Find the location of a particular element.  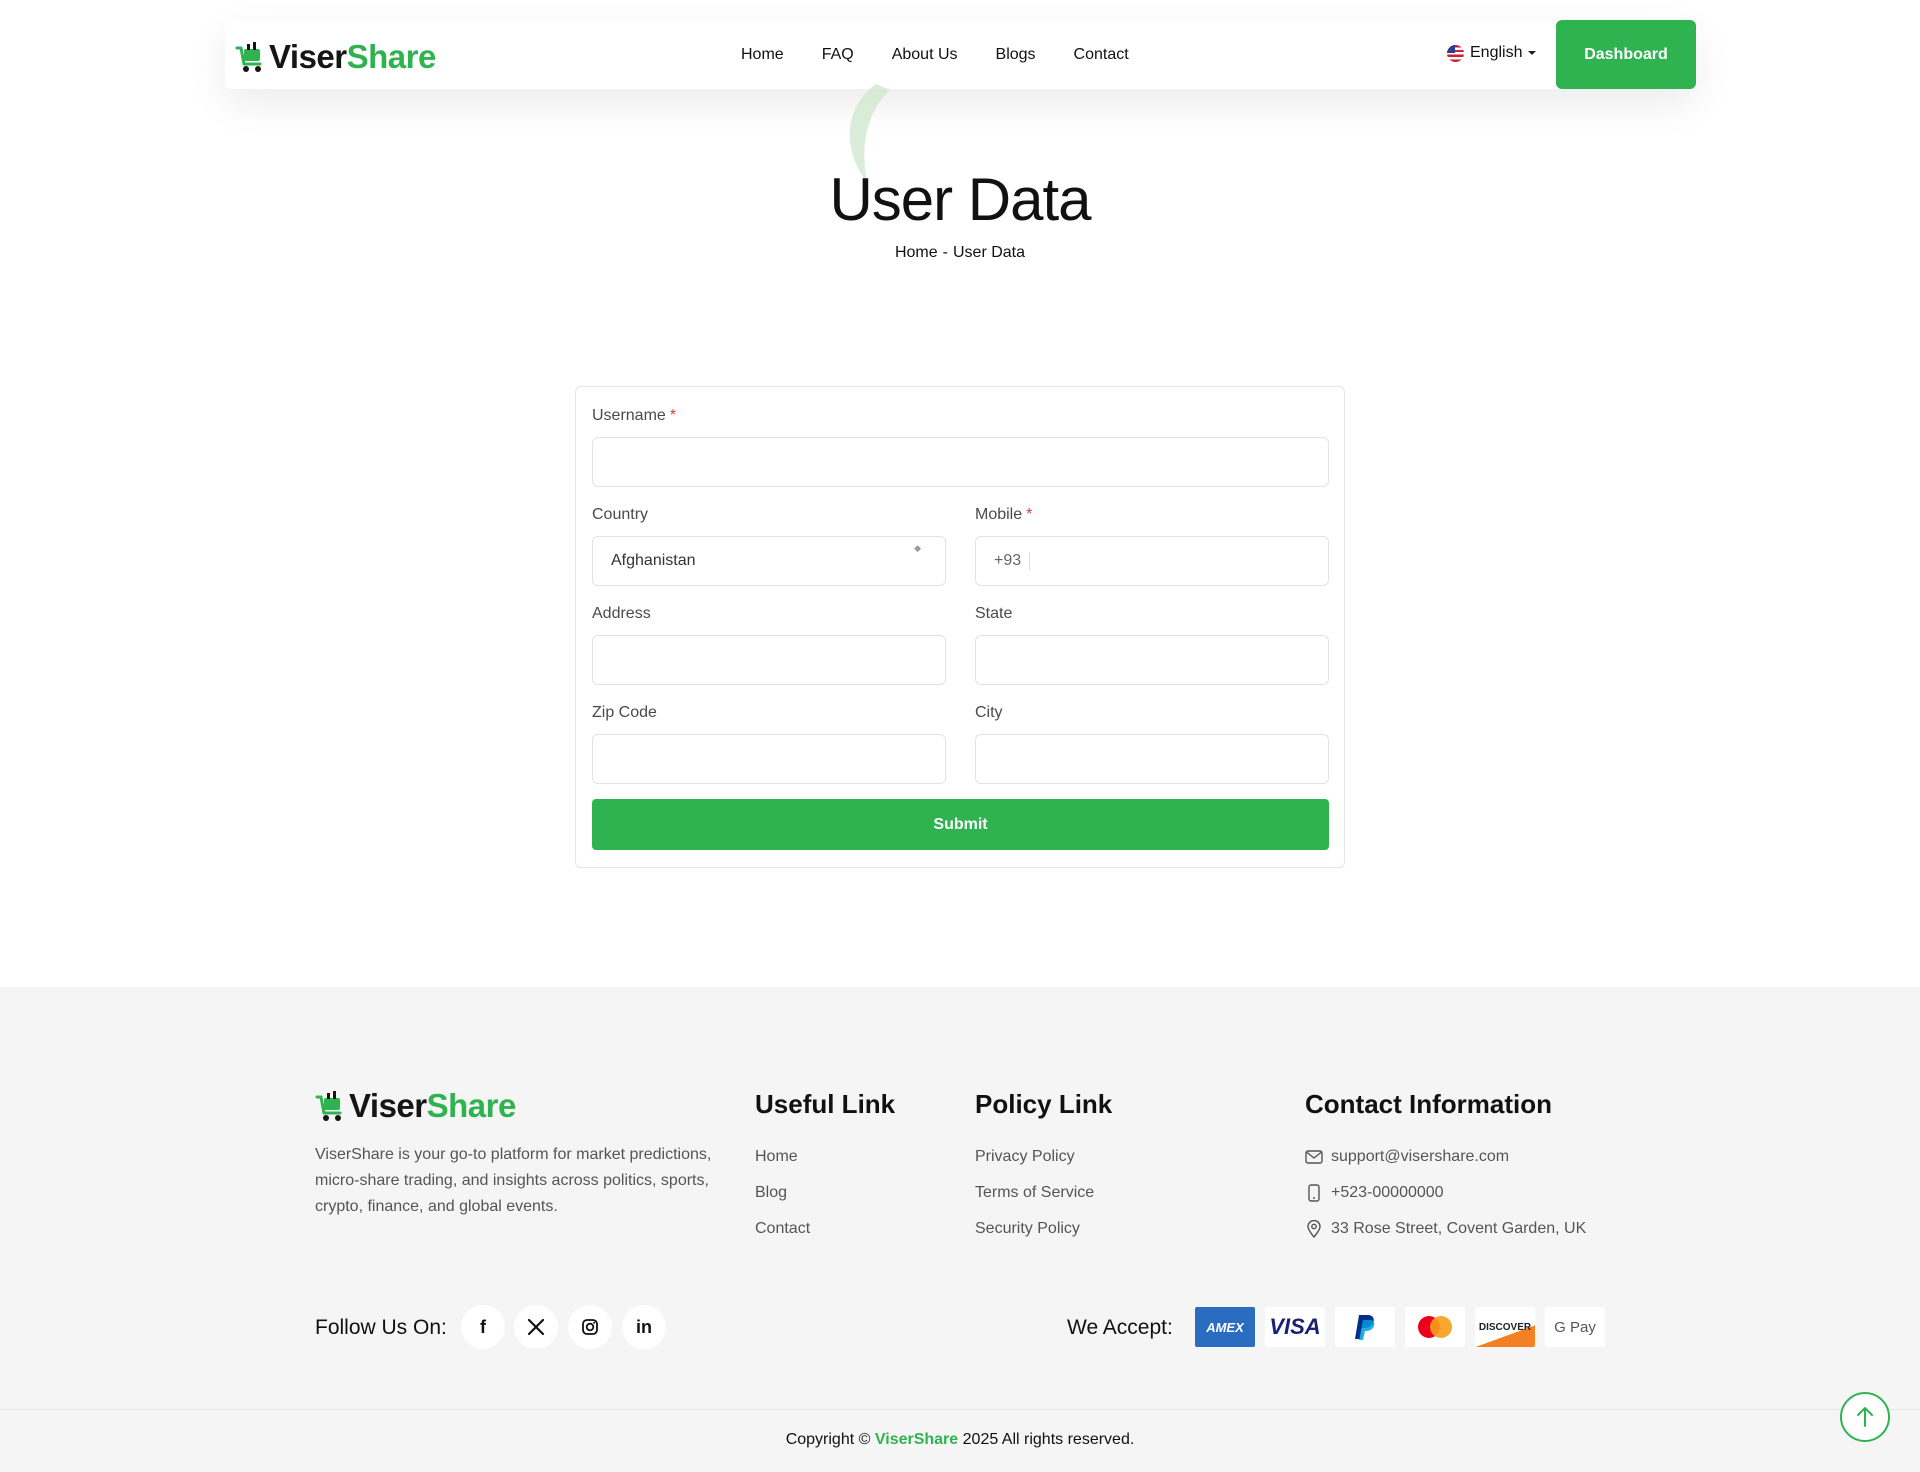

site-logo: Viser Share is located at coordinates (335, 57).